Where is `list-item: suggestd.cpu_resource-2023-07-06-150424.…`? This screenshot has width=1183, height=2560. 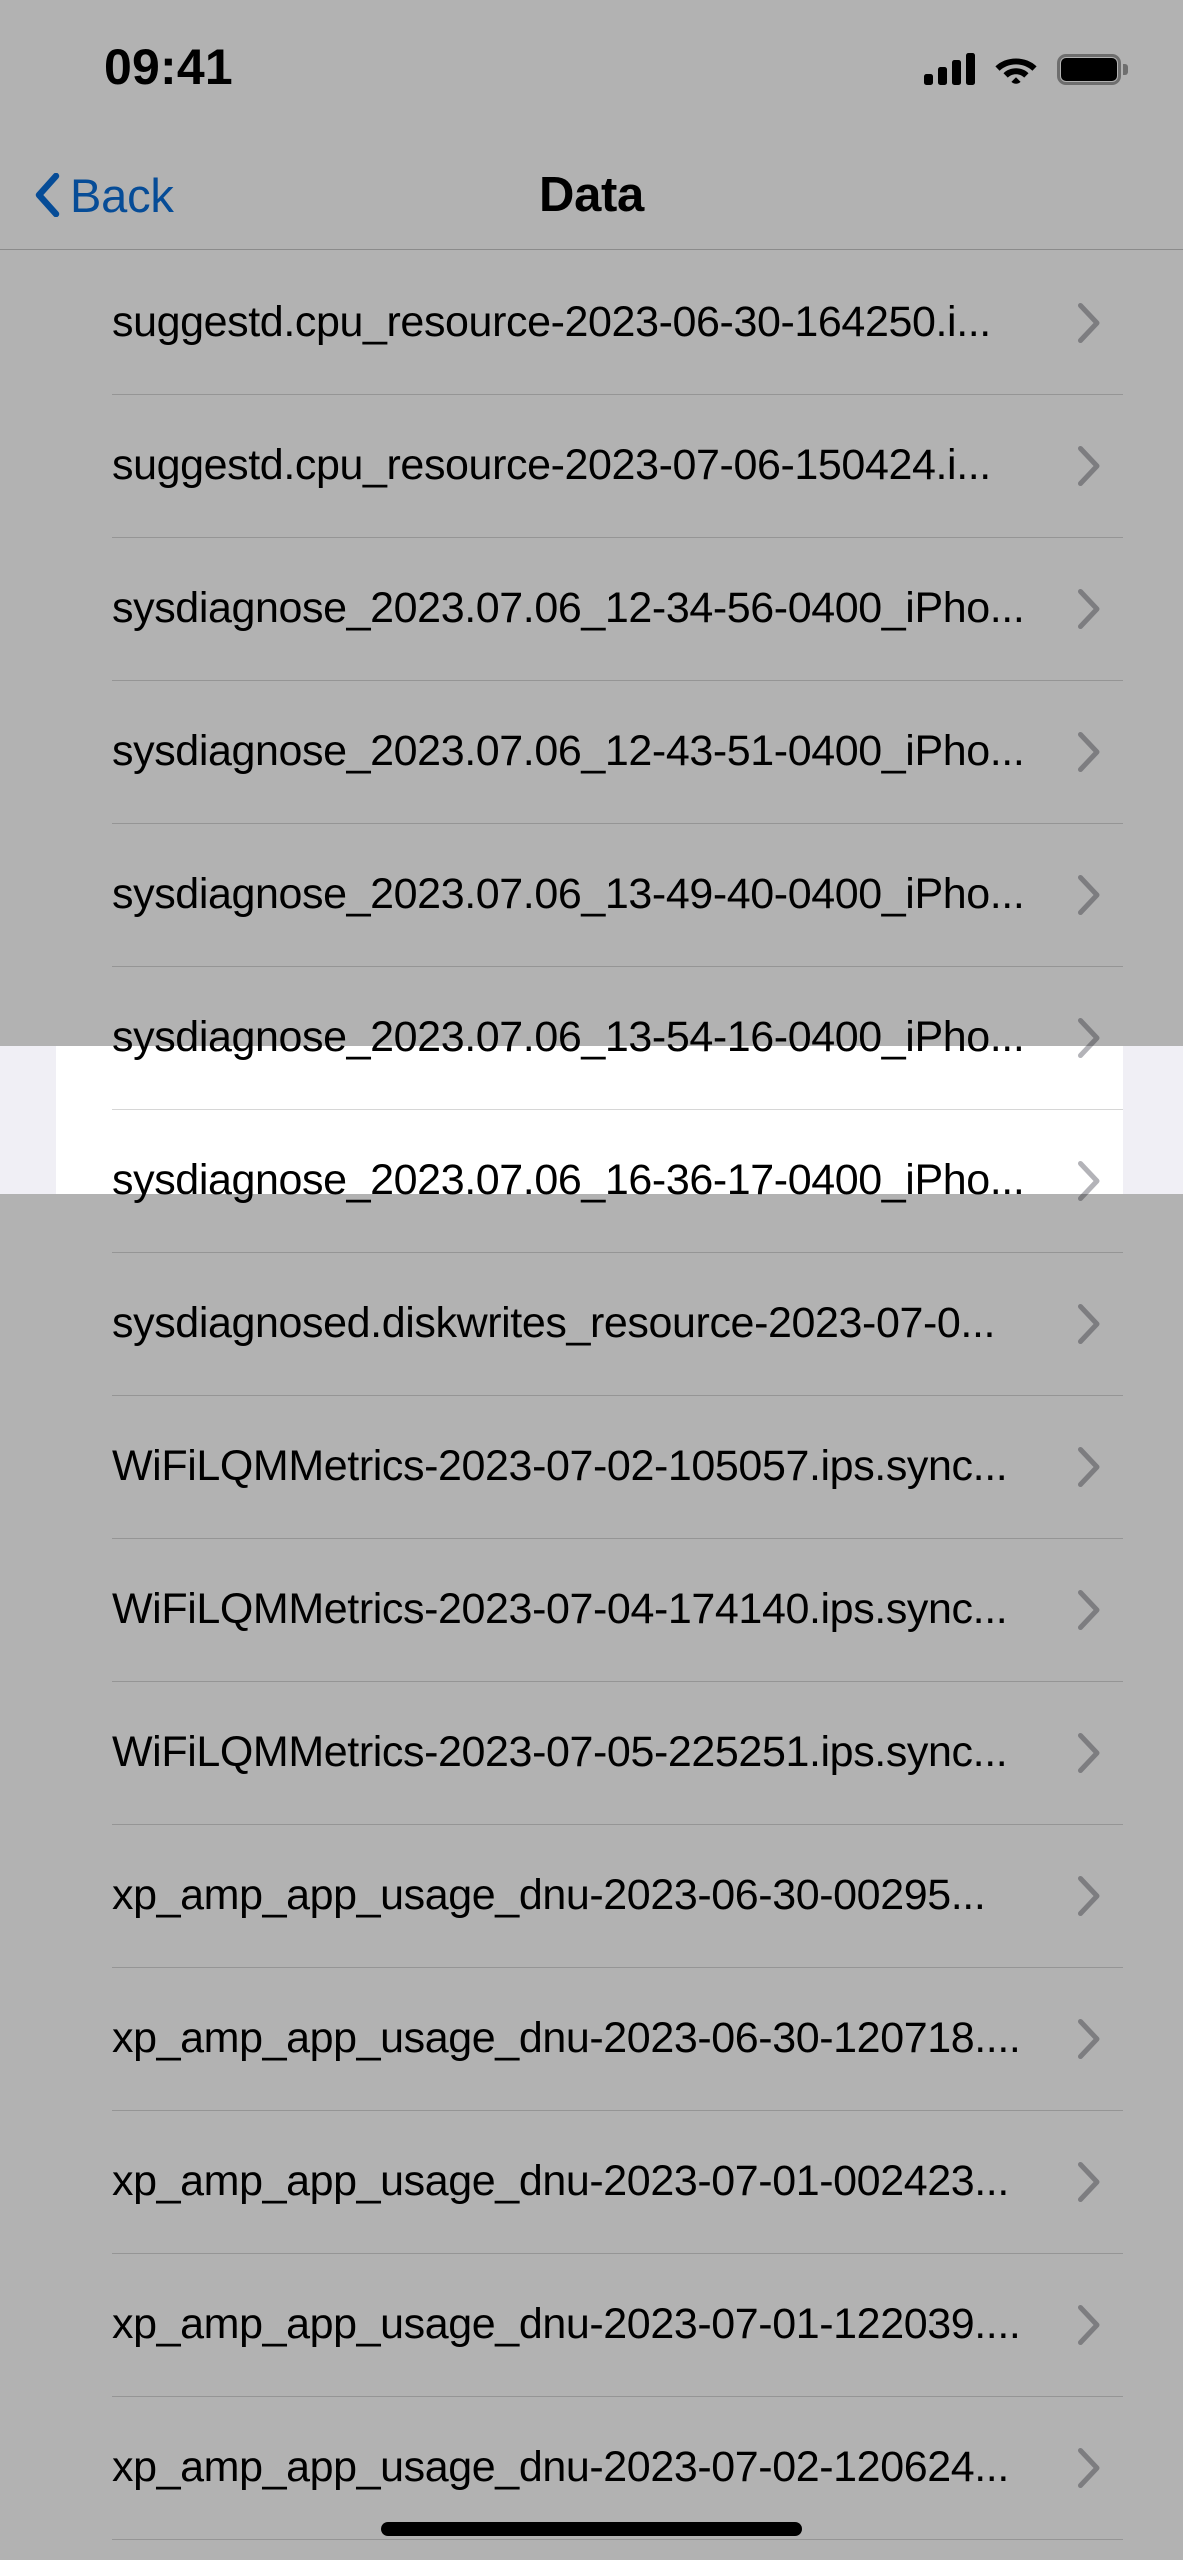 list-item: suggestd.cpu_resource-2023-07-06-150424.… is located at coordinates (589, 465).